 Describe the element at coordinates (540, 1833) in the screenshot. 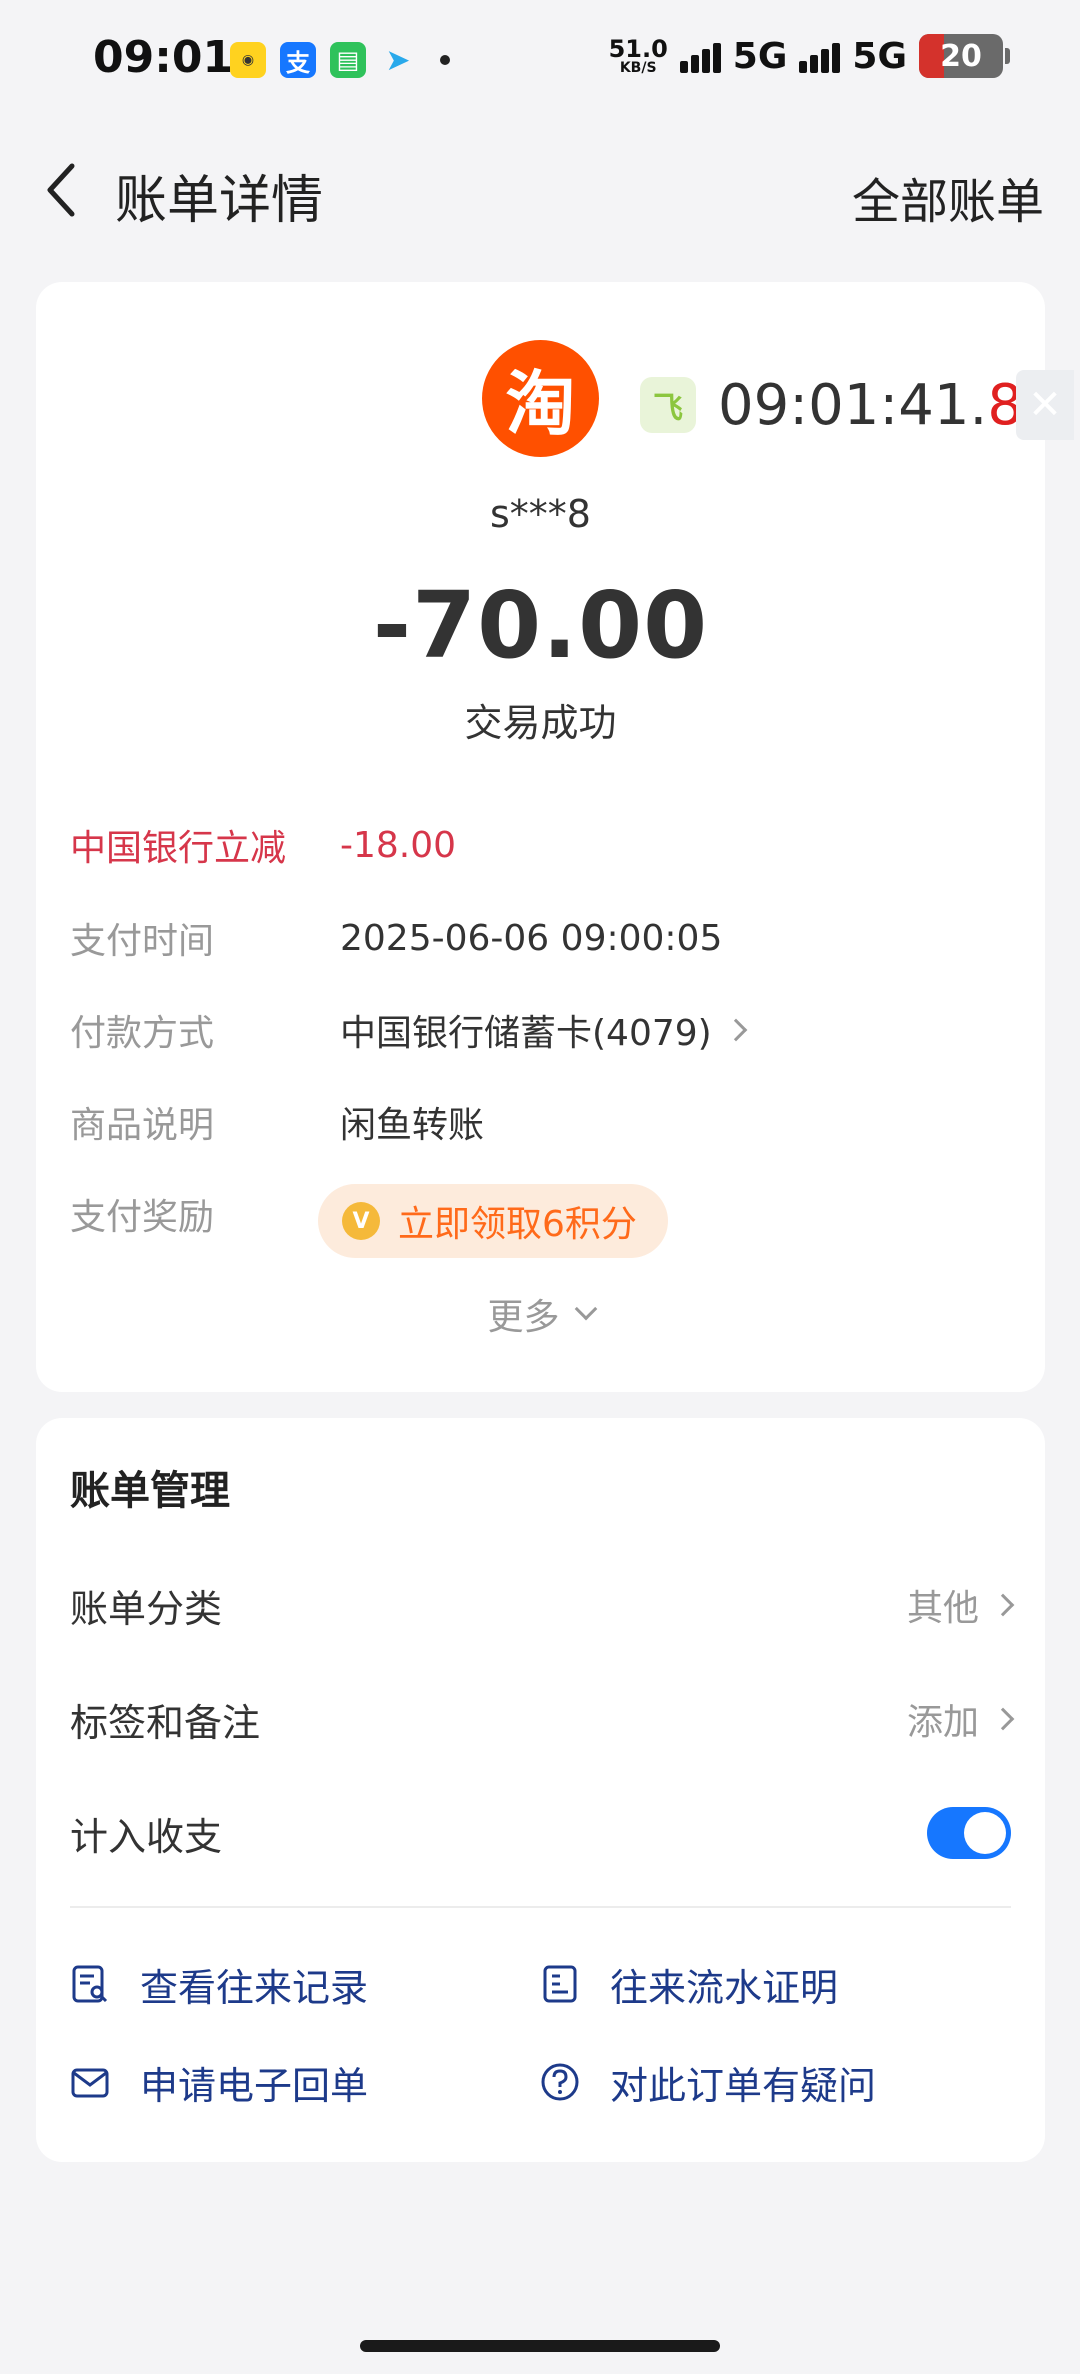

I see `include-in-stats-row: 计入收支` at that location.